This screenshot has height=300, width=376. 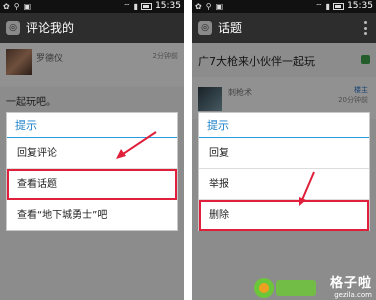 I want to click on watermark-title: 格子啦, so click(x=350, y=283).